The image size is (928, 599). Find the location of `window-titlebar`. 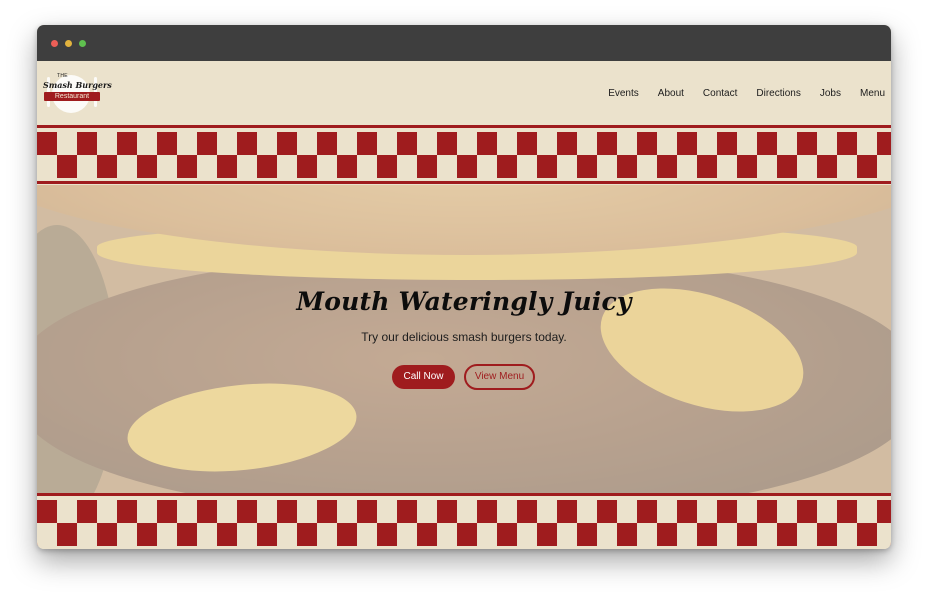

window-titlebar is located at coordinates (464, 43).